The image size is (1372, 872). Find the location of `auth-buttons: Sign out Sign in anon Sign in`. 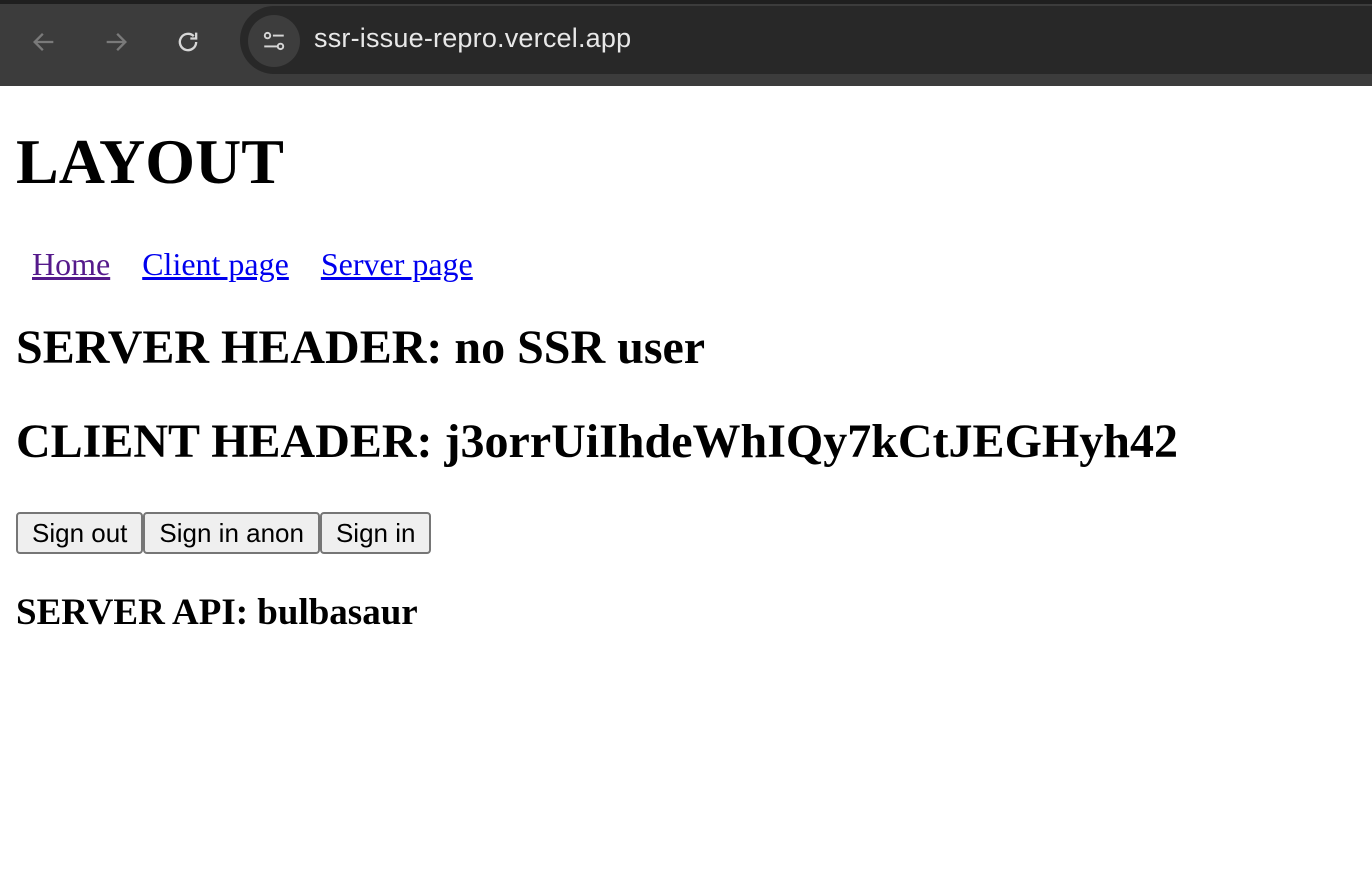

auth-buttons: Sign out Sign in anon Sign in is located at coordinates (224, 533).